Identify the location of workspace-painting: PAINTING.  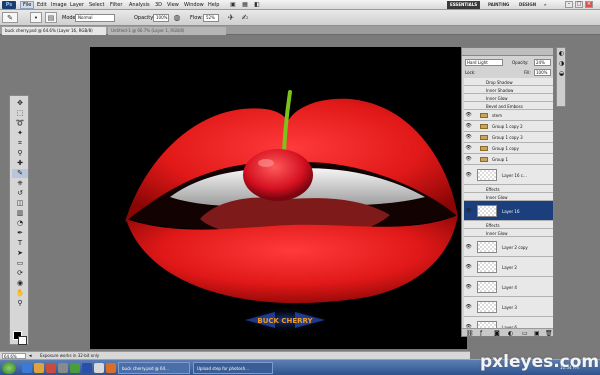
(498, 5).